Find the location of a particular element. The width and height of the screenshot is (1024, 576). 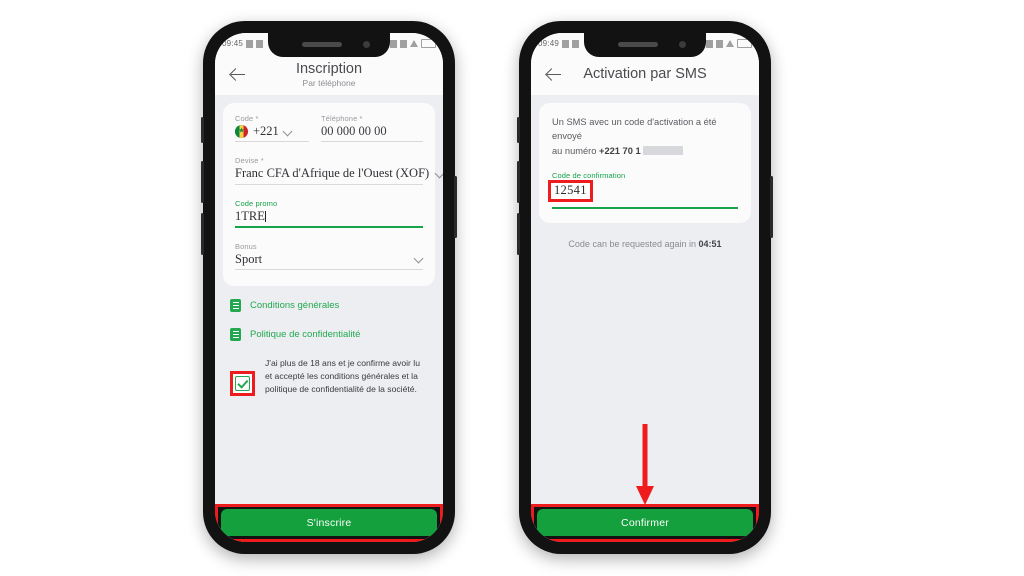

confirmation-code-input: 12541 is located at coordinates (570, 191).